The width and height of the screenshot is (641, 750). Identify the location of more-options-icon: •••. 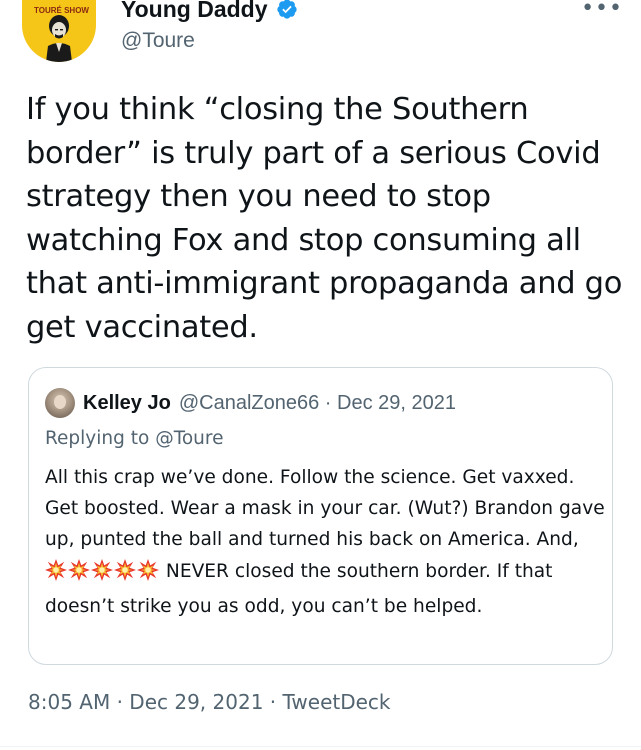
(602, 10).